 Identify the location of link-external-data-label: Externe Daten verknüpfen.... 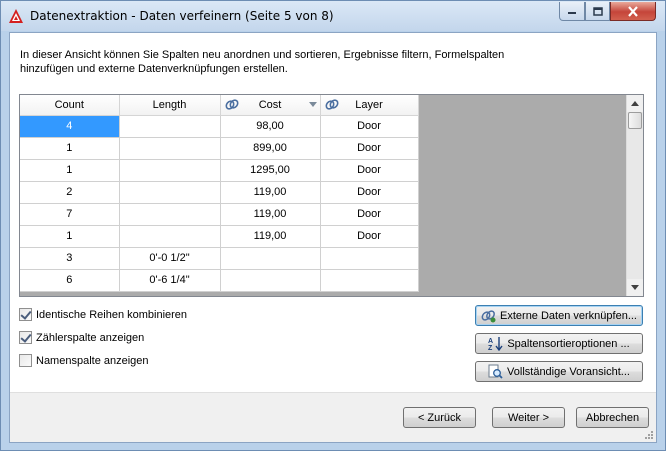
(568, 315).